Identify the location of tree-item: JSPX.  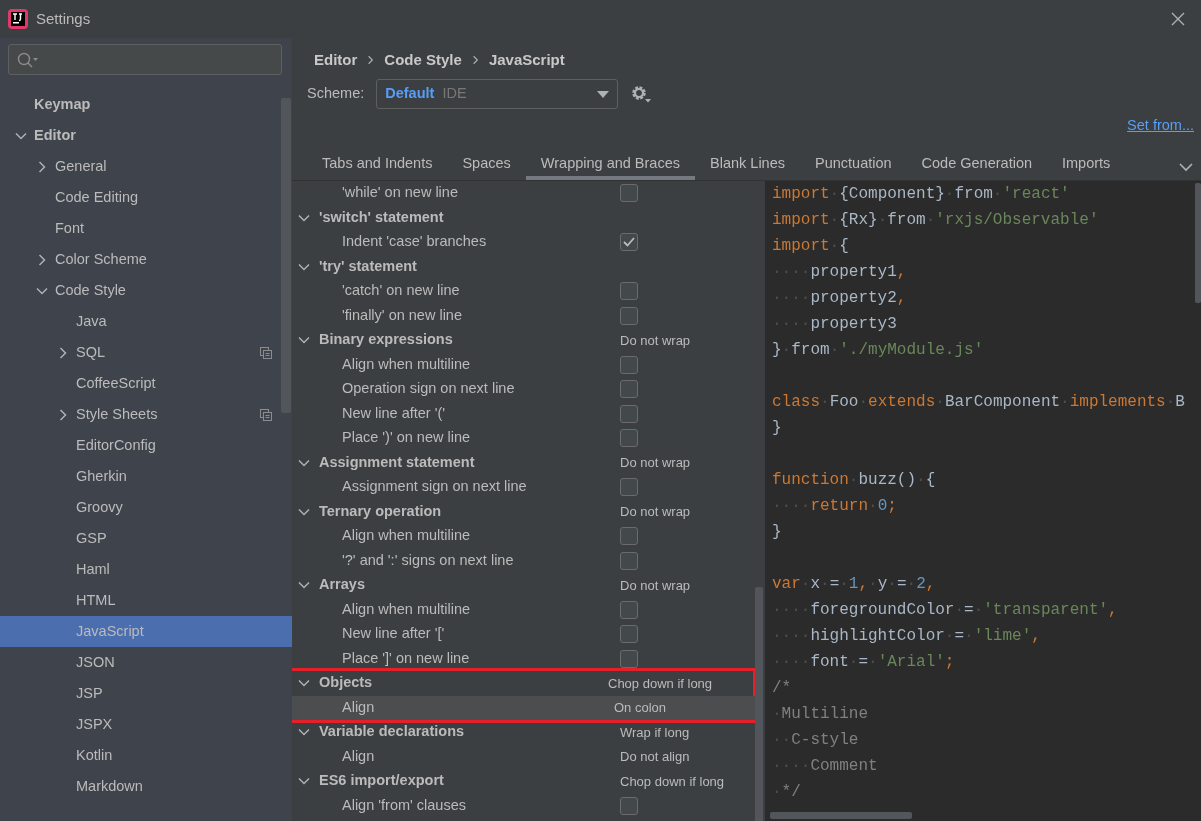
(146, 724).